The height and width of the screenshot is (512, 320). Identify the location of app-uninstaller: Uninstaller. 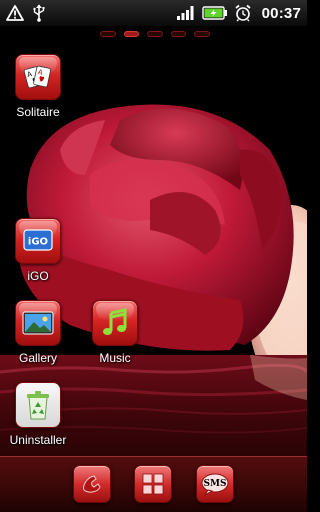
(38, 414).